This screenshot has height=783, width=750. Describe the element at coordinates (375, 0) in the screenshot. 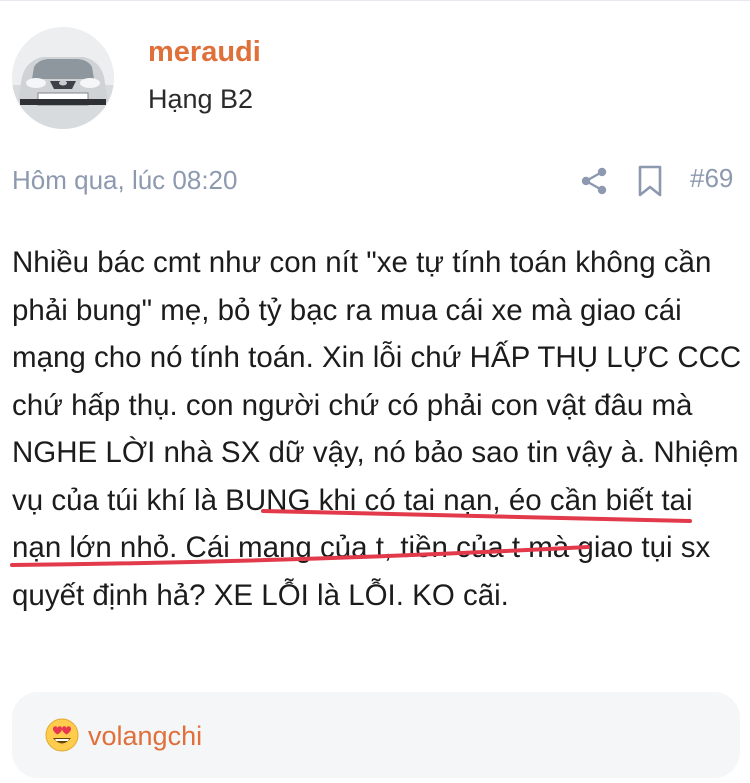

I see `top-divider` at that location.